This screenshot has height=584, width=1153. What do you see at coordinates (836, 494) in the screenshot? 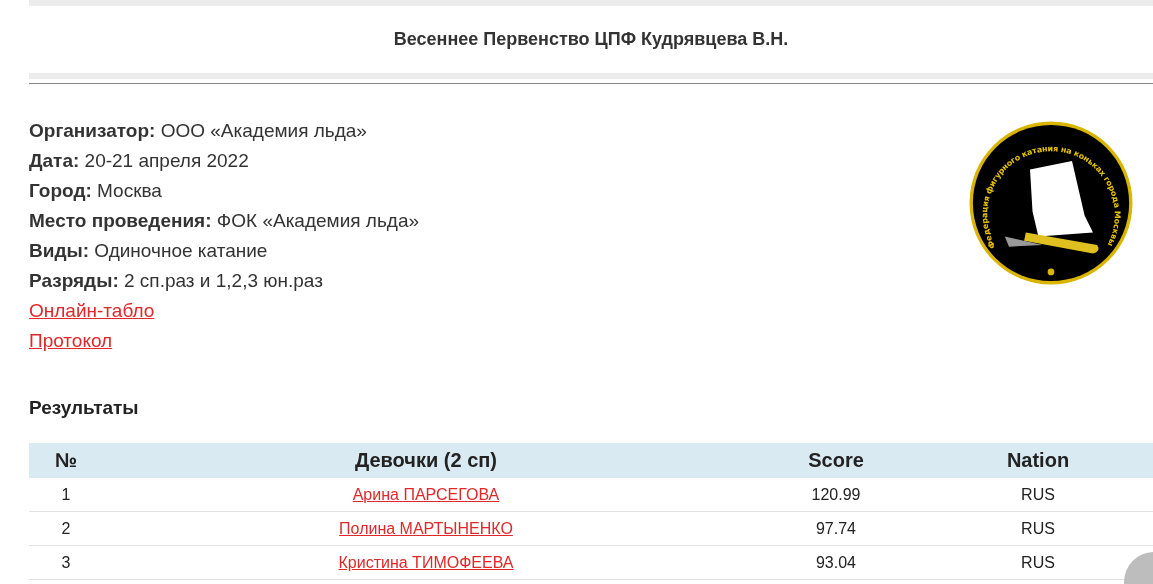
I see `table-cell: 120.99` at bounding box center [836, 494].